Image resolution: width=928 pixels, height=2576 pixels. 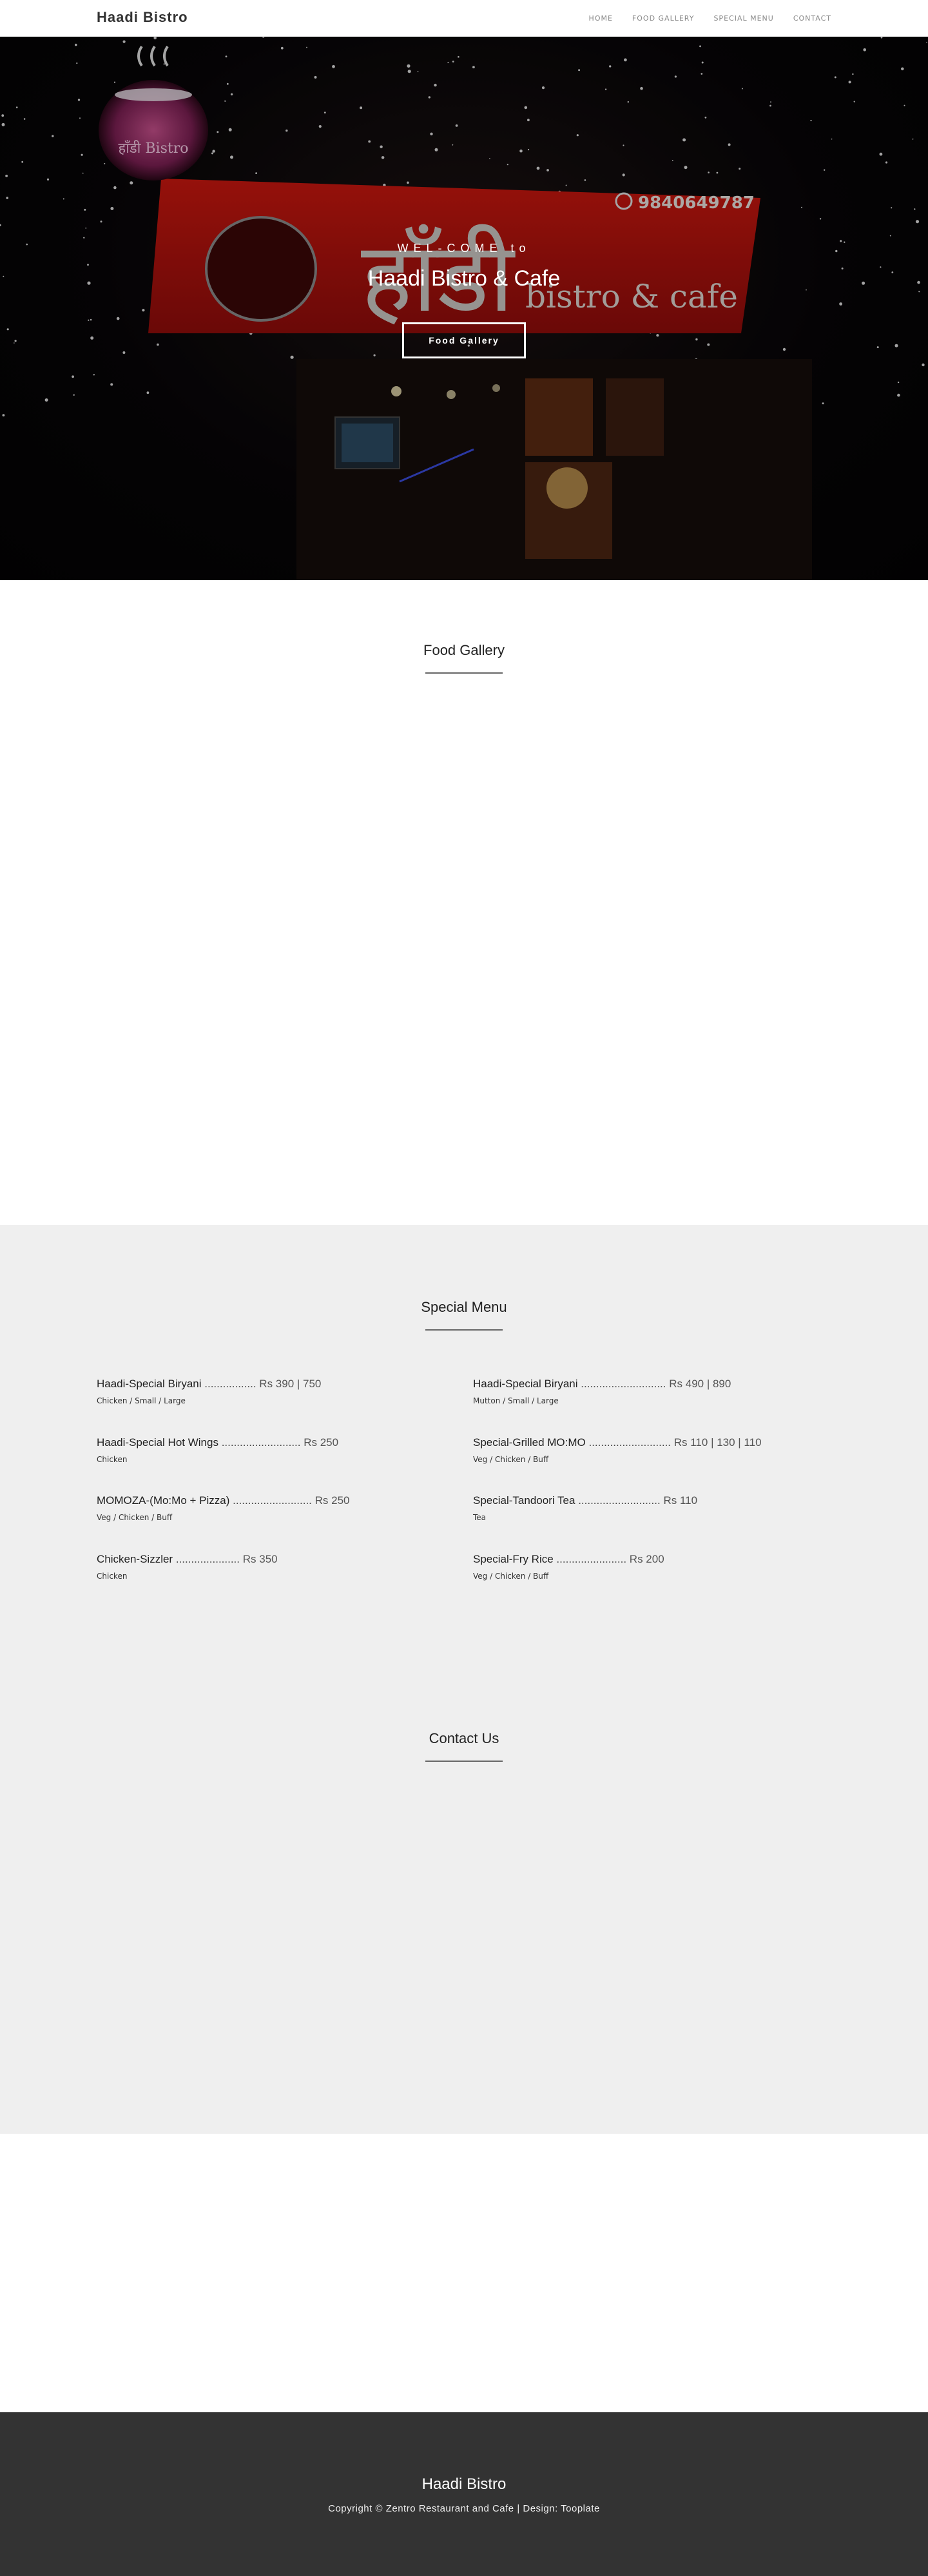 I want to click on menu-item-name: Special-Tandoori Tea, so click(x=524, y=1501).